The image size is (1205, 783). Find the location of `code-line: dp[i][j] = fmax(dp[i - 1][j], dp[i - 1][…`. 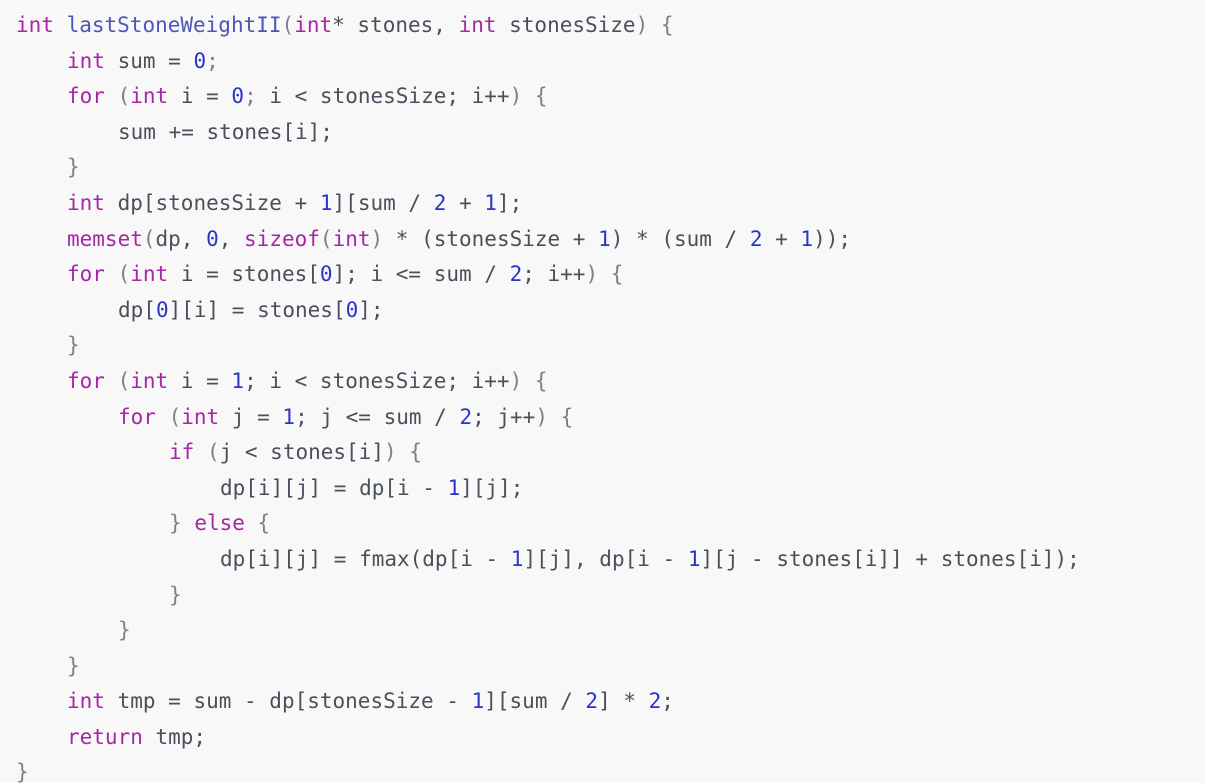

code-line: dp[i][j] = fmax(dp[i - 1][j], dp[i - 1][… is located at coordinates (610, 560).